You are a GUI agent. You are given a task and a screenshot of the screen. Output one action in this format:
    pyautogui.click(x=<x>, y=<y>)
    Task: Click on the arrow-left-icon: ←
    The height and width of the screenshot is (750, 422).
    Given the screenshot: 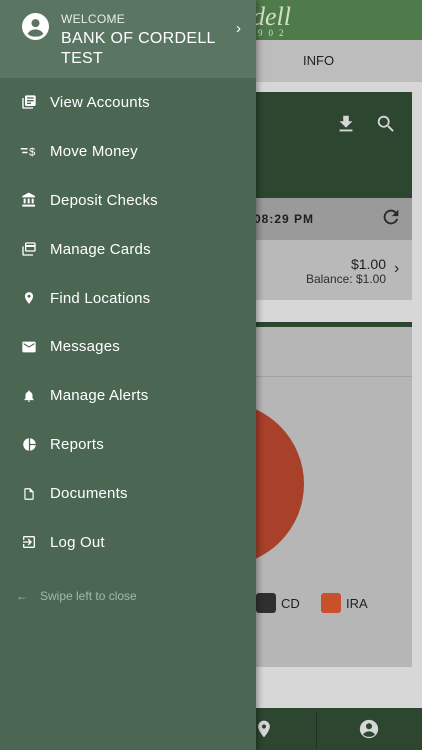 What is the action you would take?
    pyautogui.click(x=22, y=596)
    